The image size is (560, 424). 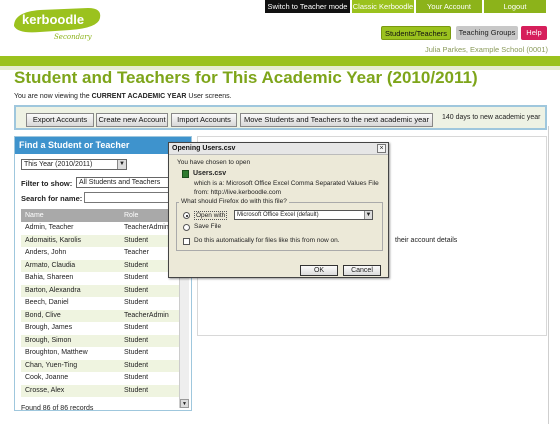 What do you see at coordinates (416, 33) in the screenshot?
I see `tab-students-teachers: Students/Teachers` at bounding box center [416, 33].